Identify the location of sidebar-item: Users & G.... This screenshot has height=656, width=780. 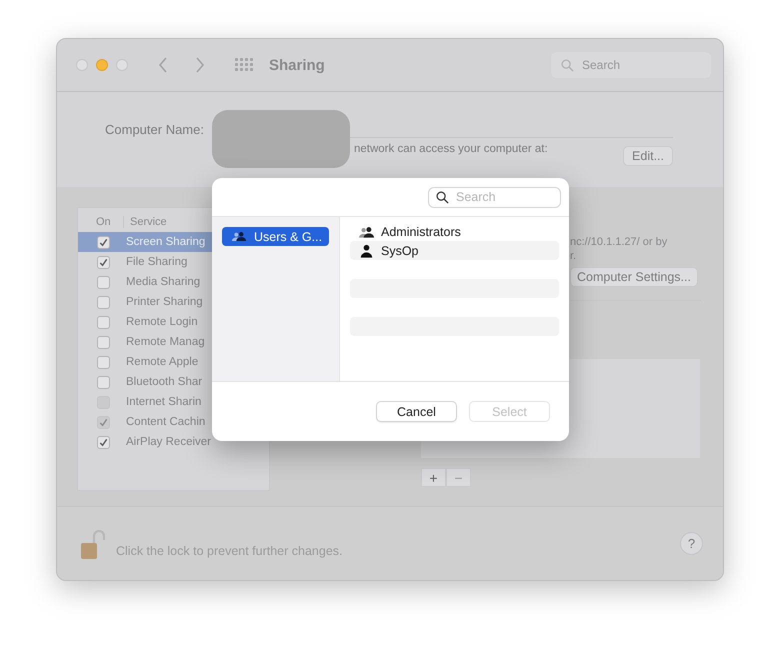
(275, 236).